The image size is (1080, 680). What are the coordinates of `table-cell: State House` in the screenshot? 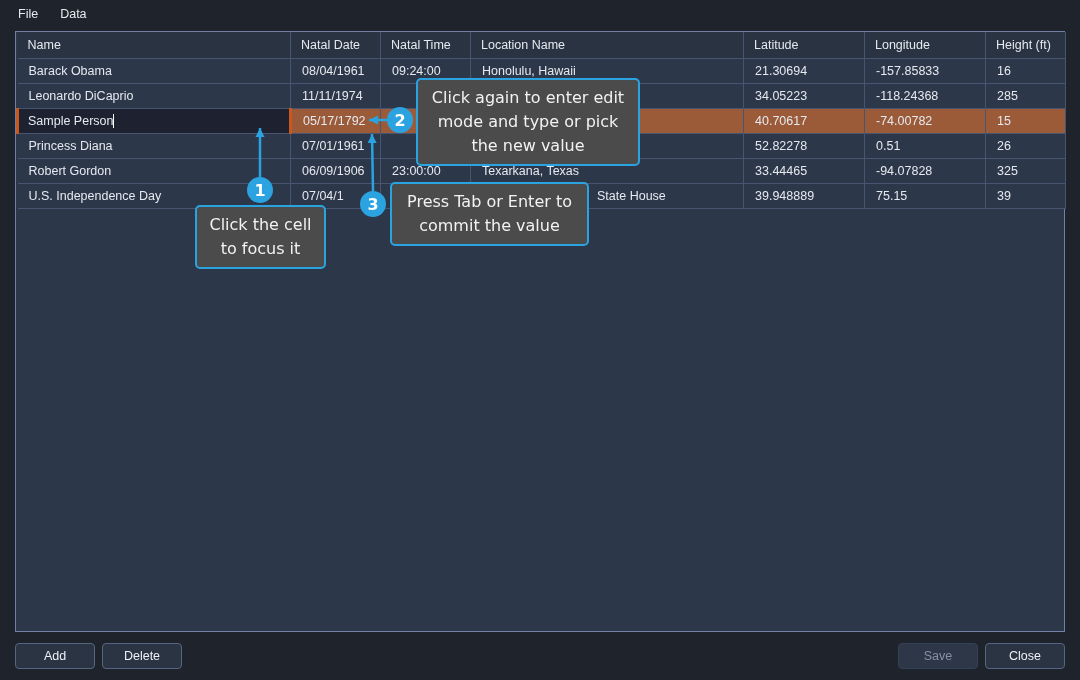 It's located at (631, 196).